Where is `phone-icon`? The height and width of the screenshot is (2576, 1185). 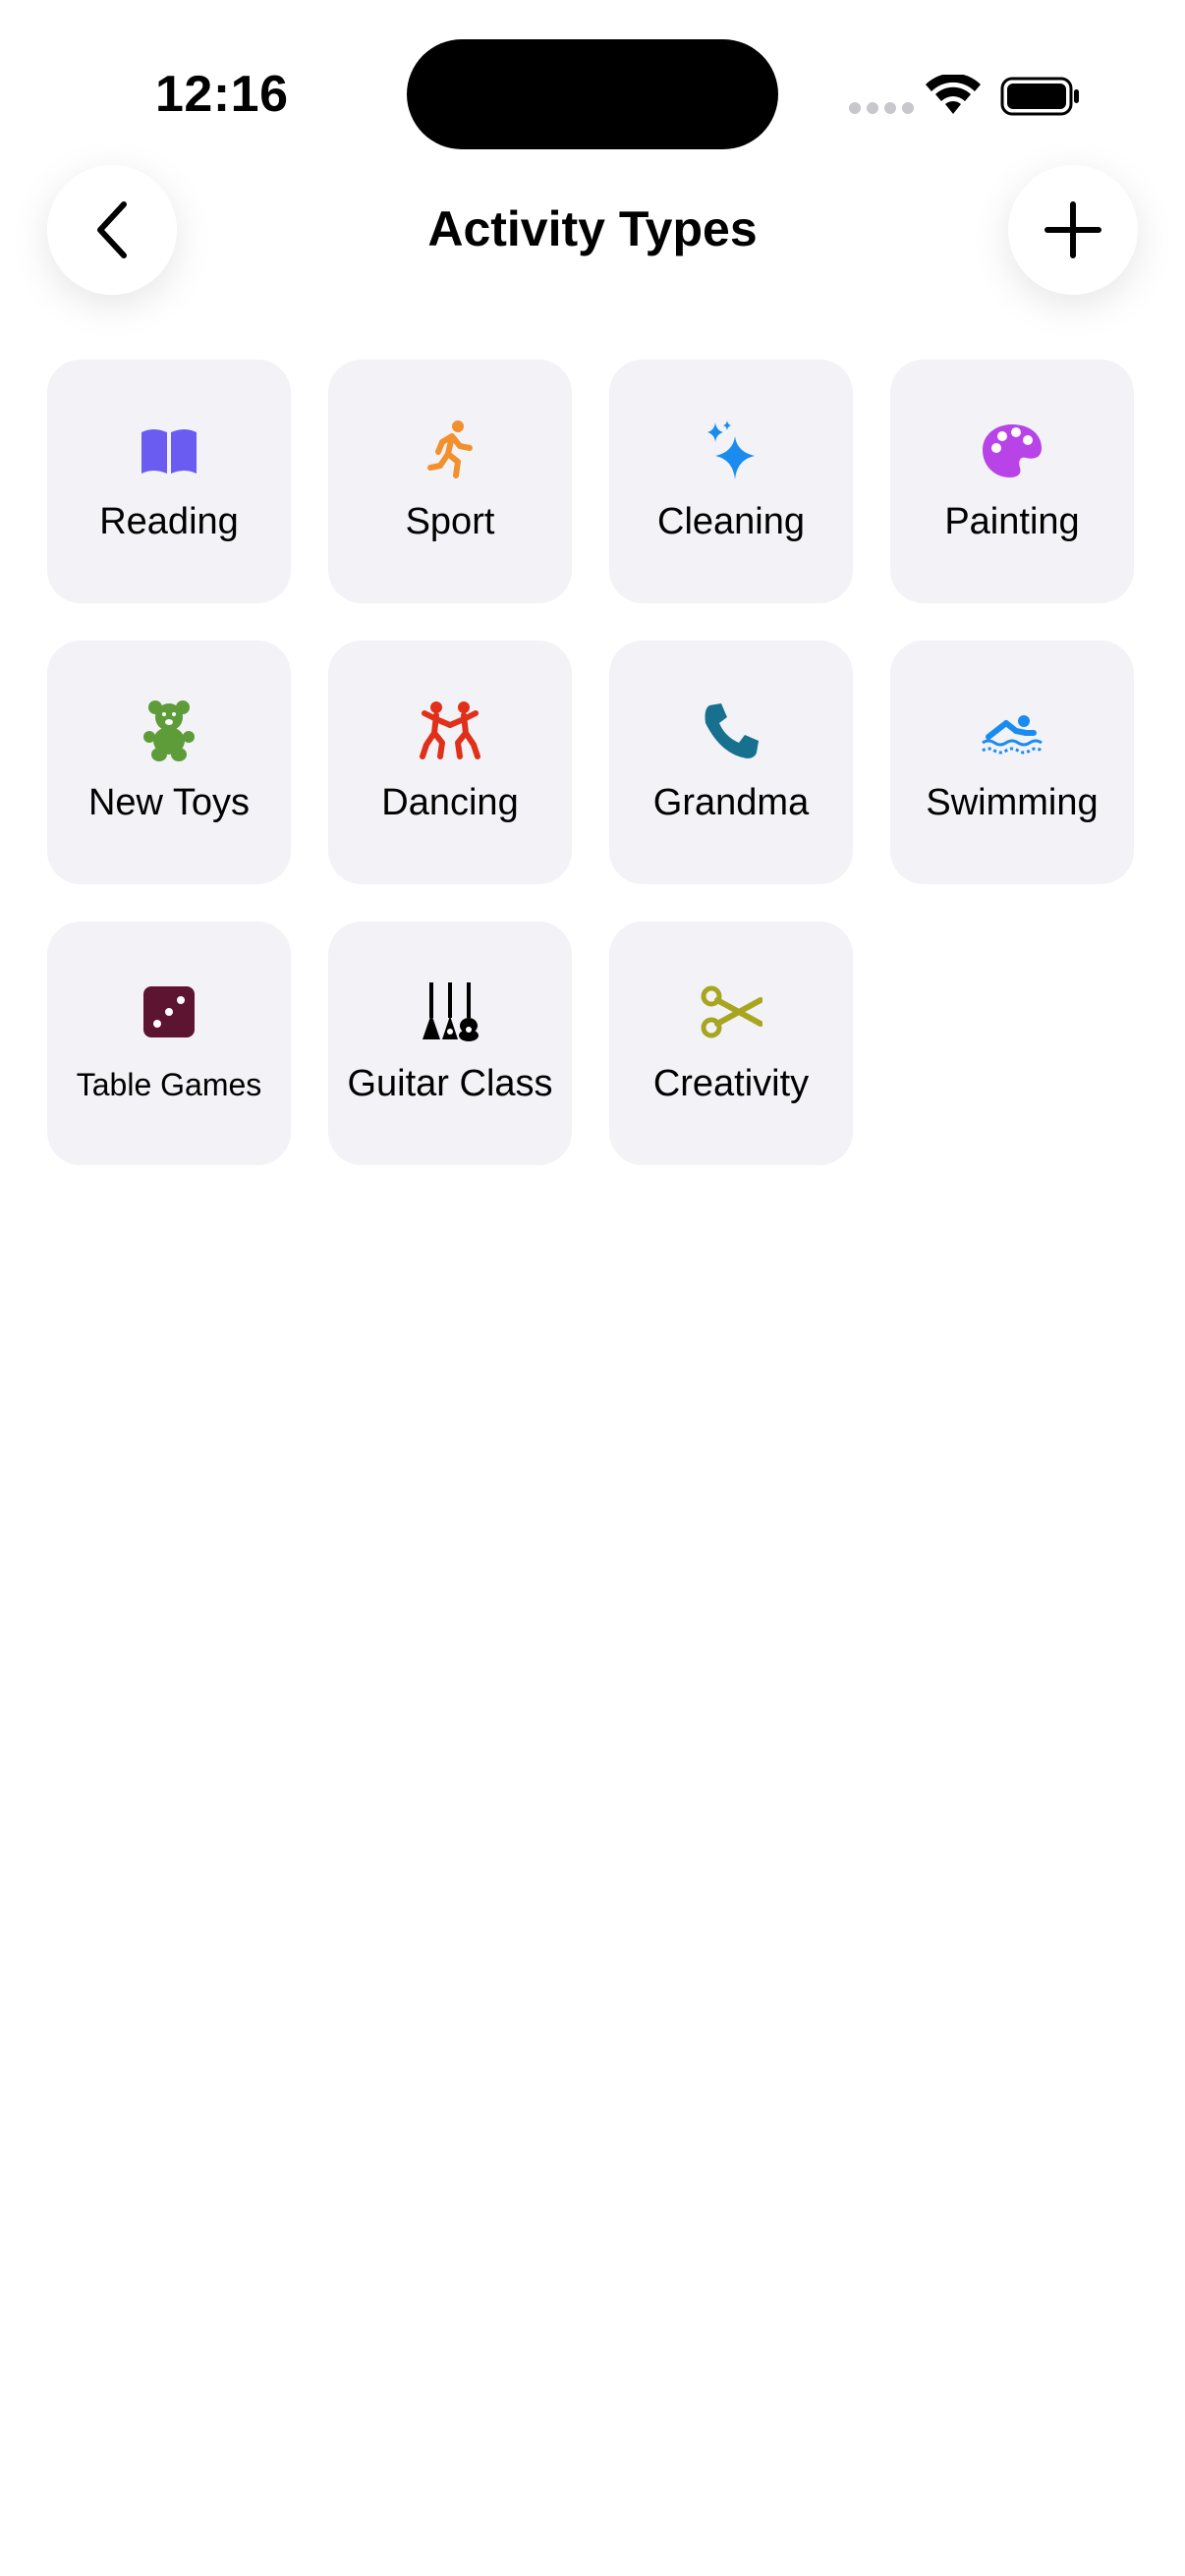 phone-icon is located at coordinates (731, 731).